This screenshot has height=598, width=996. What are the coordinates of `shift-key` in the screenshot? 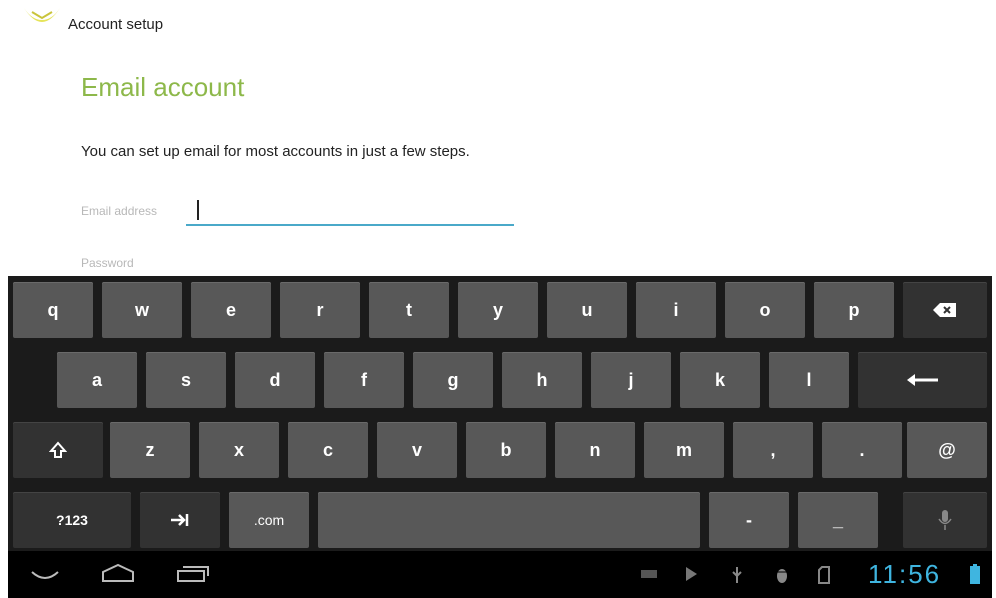 It's located at (58, 450).